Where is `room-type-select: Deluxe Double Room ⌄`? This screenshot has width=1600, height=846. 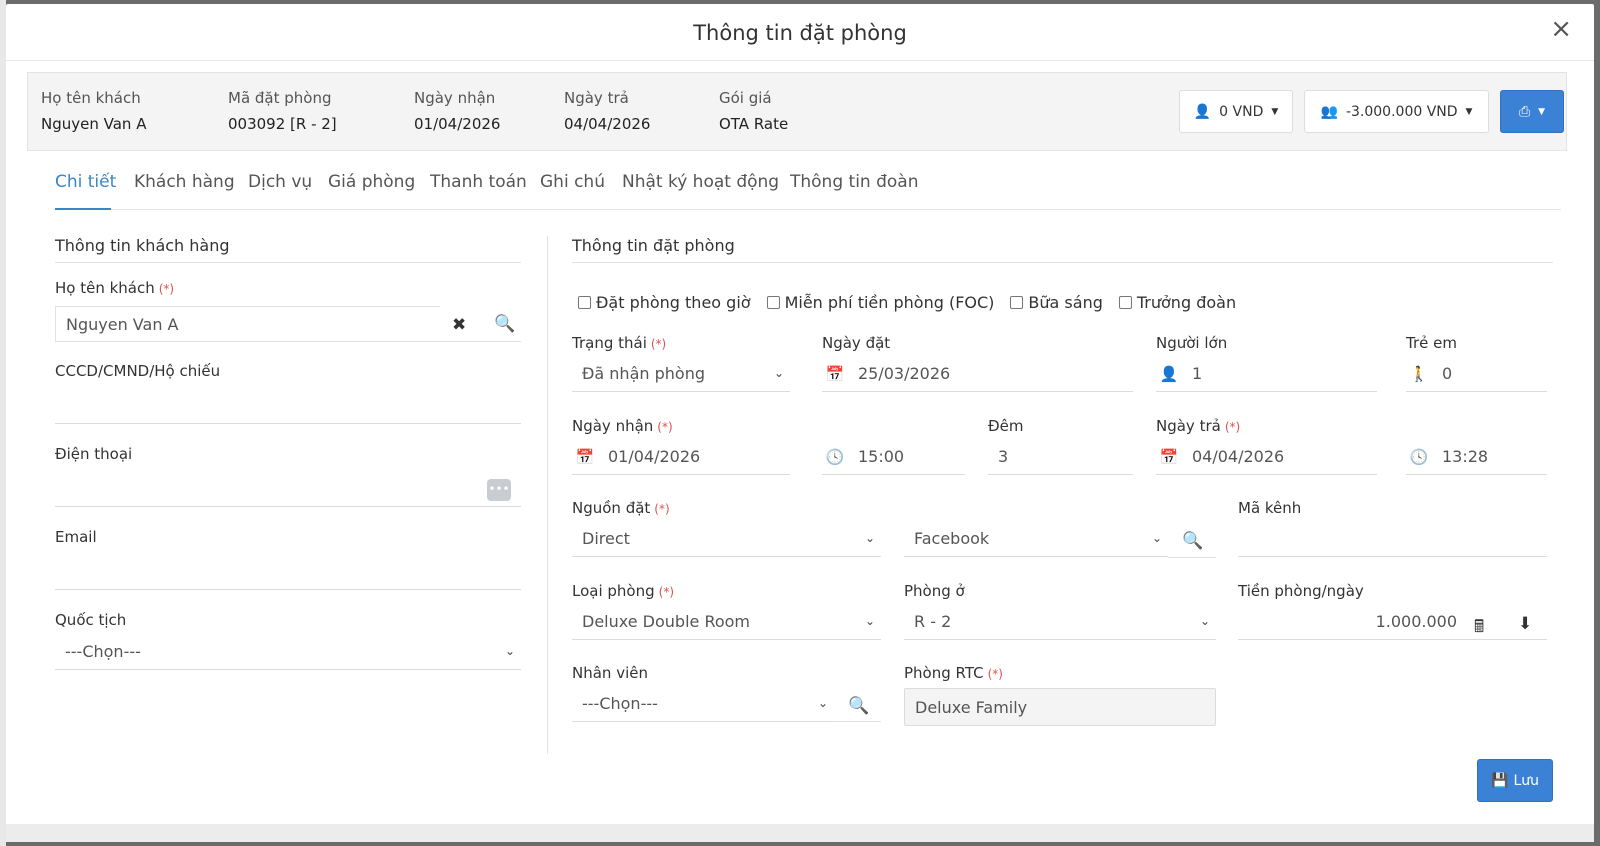
room-type-select: Deluxe Double Room ⌄ is located at coordinates (726, 622).